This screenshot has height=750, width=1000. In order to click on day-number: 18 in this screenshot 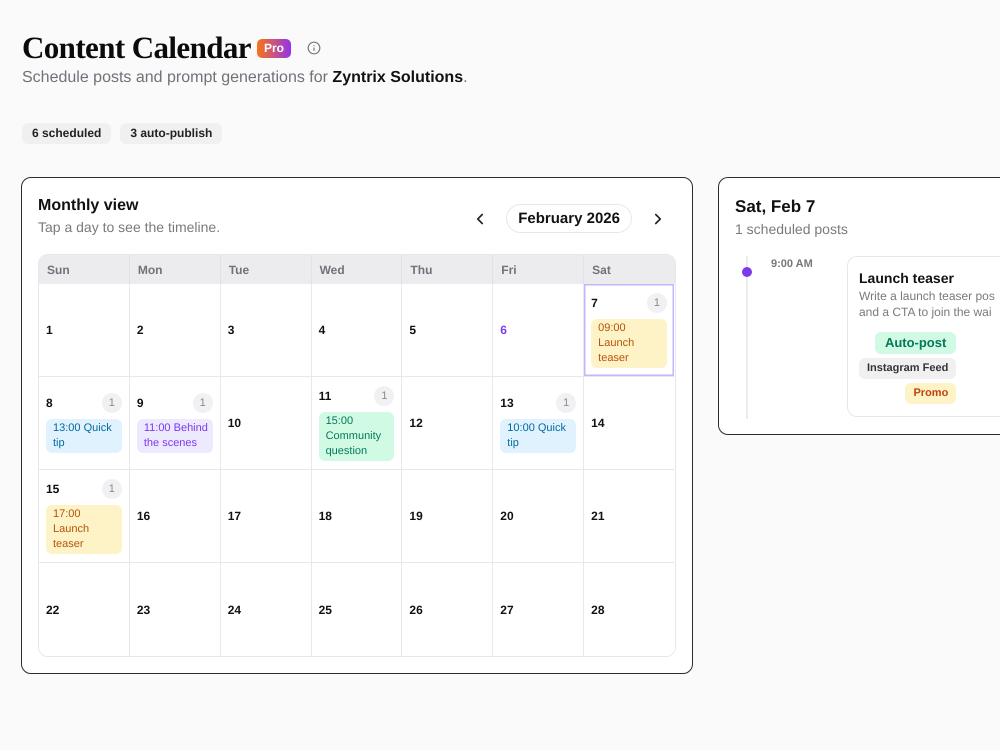, I will do `click(325, 516)`.